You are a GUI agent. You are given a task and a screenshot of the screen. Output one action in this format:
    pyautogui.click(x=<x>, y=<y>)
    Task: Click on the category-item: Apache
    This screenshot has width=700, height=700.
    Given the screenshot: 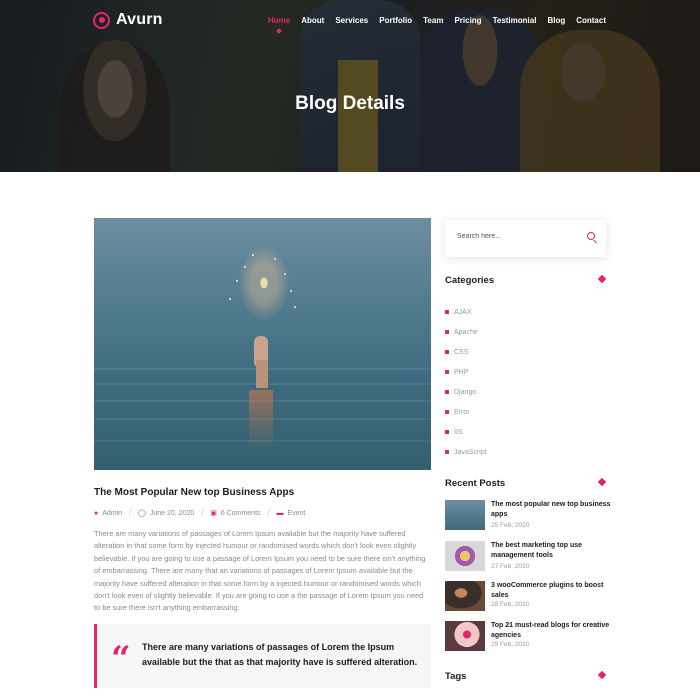 What is the action you would take?
    pyautogui.click(x=466, y=332)
    